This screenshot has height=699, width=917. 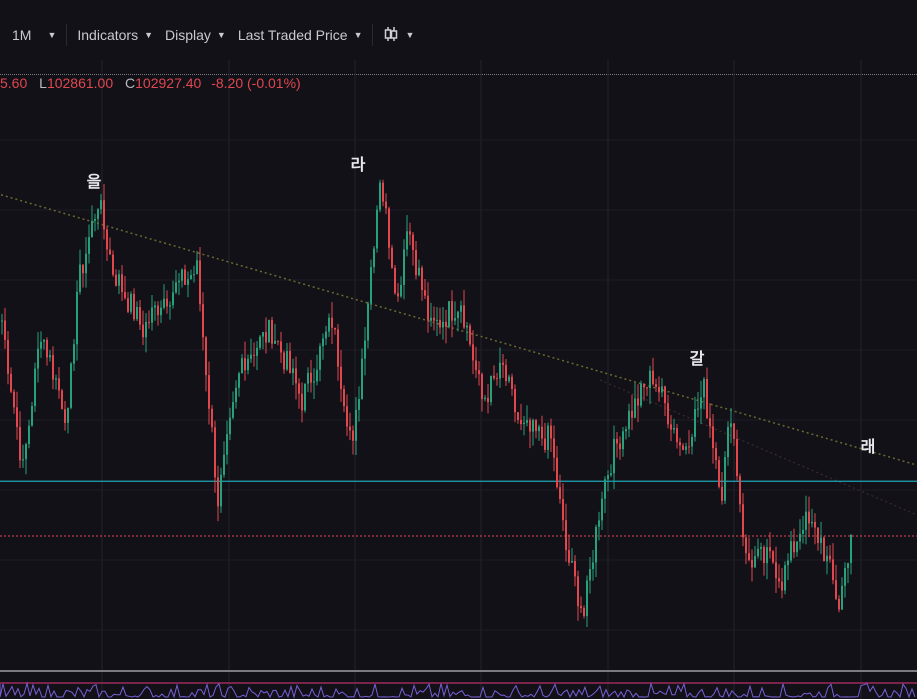 I want to click on low-label: L, so click(x=43, y=83).